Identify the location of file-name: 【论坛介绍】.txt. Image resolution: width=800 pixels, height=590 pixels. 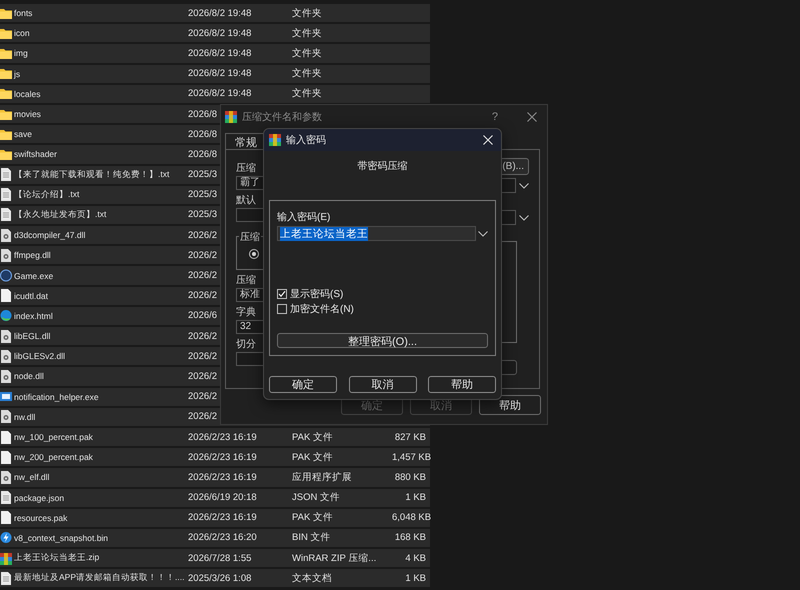
(47, 194).